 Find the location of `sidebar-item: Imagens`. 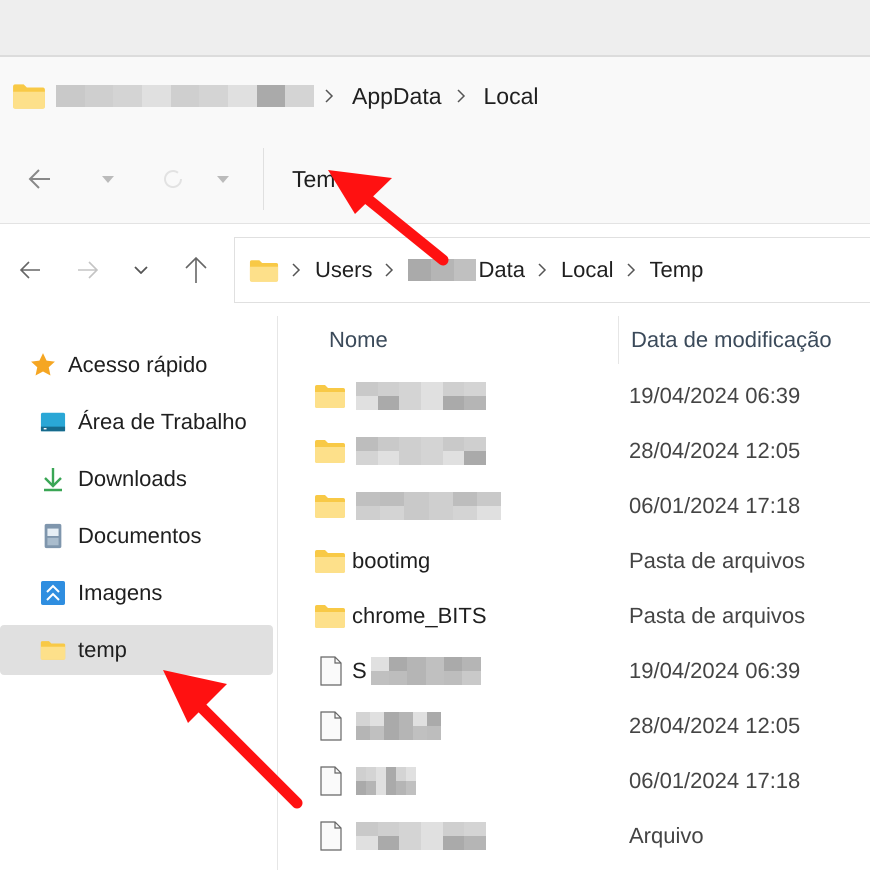

sidebar-item: Imagens is located at coordinates (136, 592).